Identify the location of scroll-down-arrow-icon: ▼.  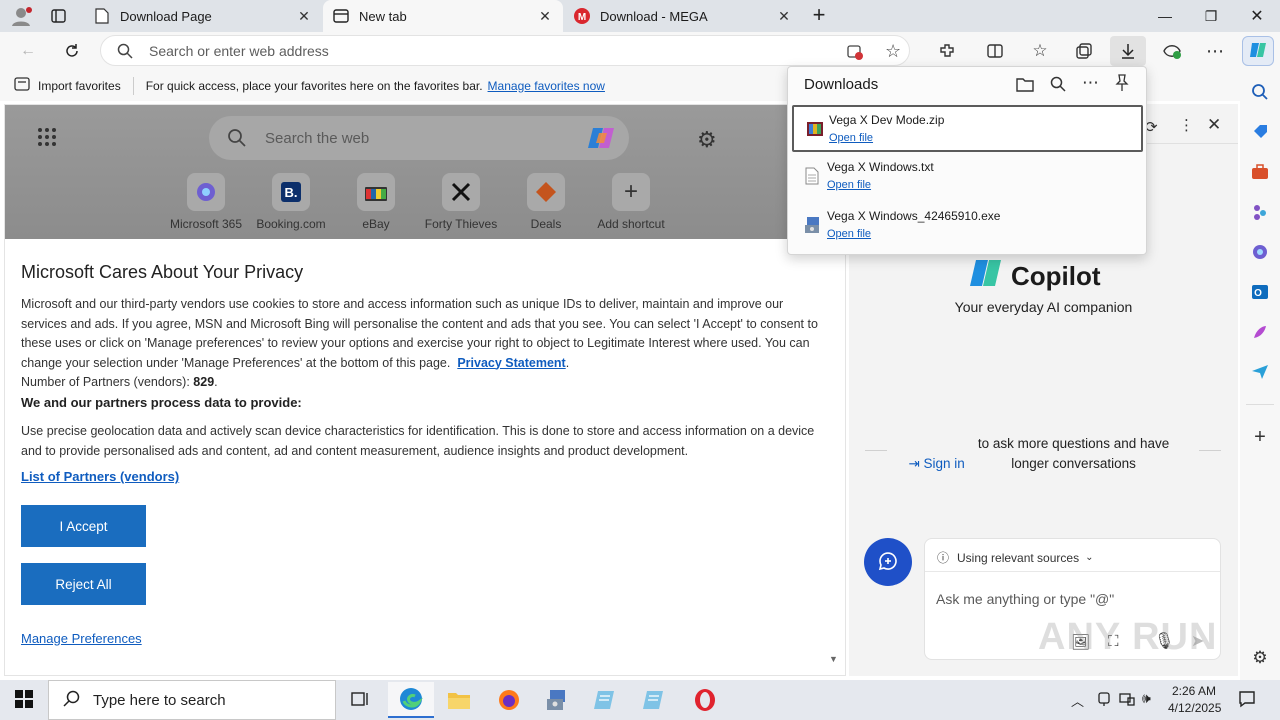
(833, 659).